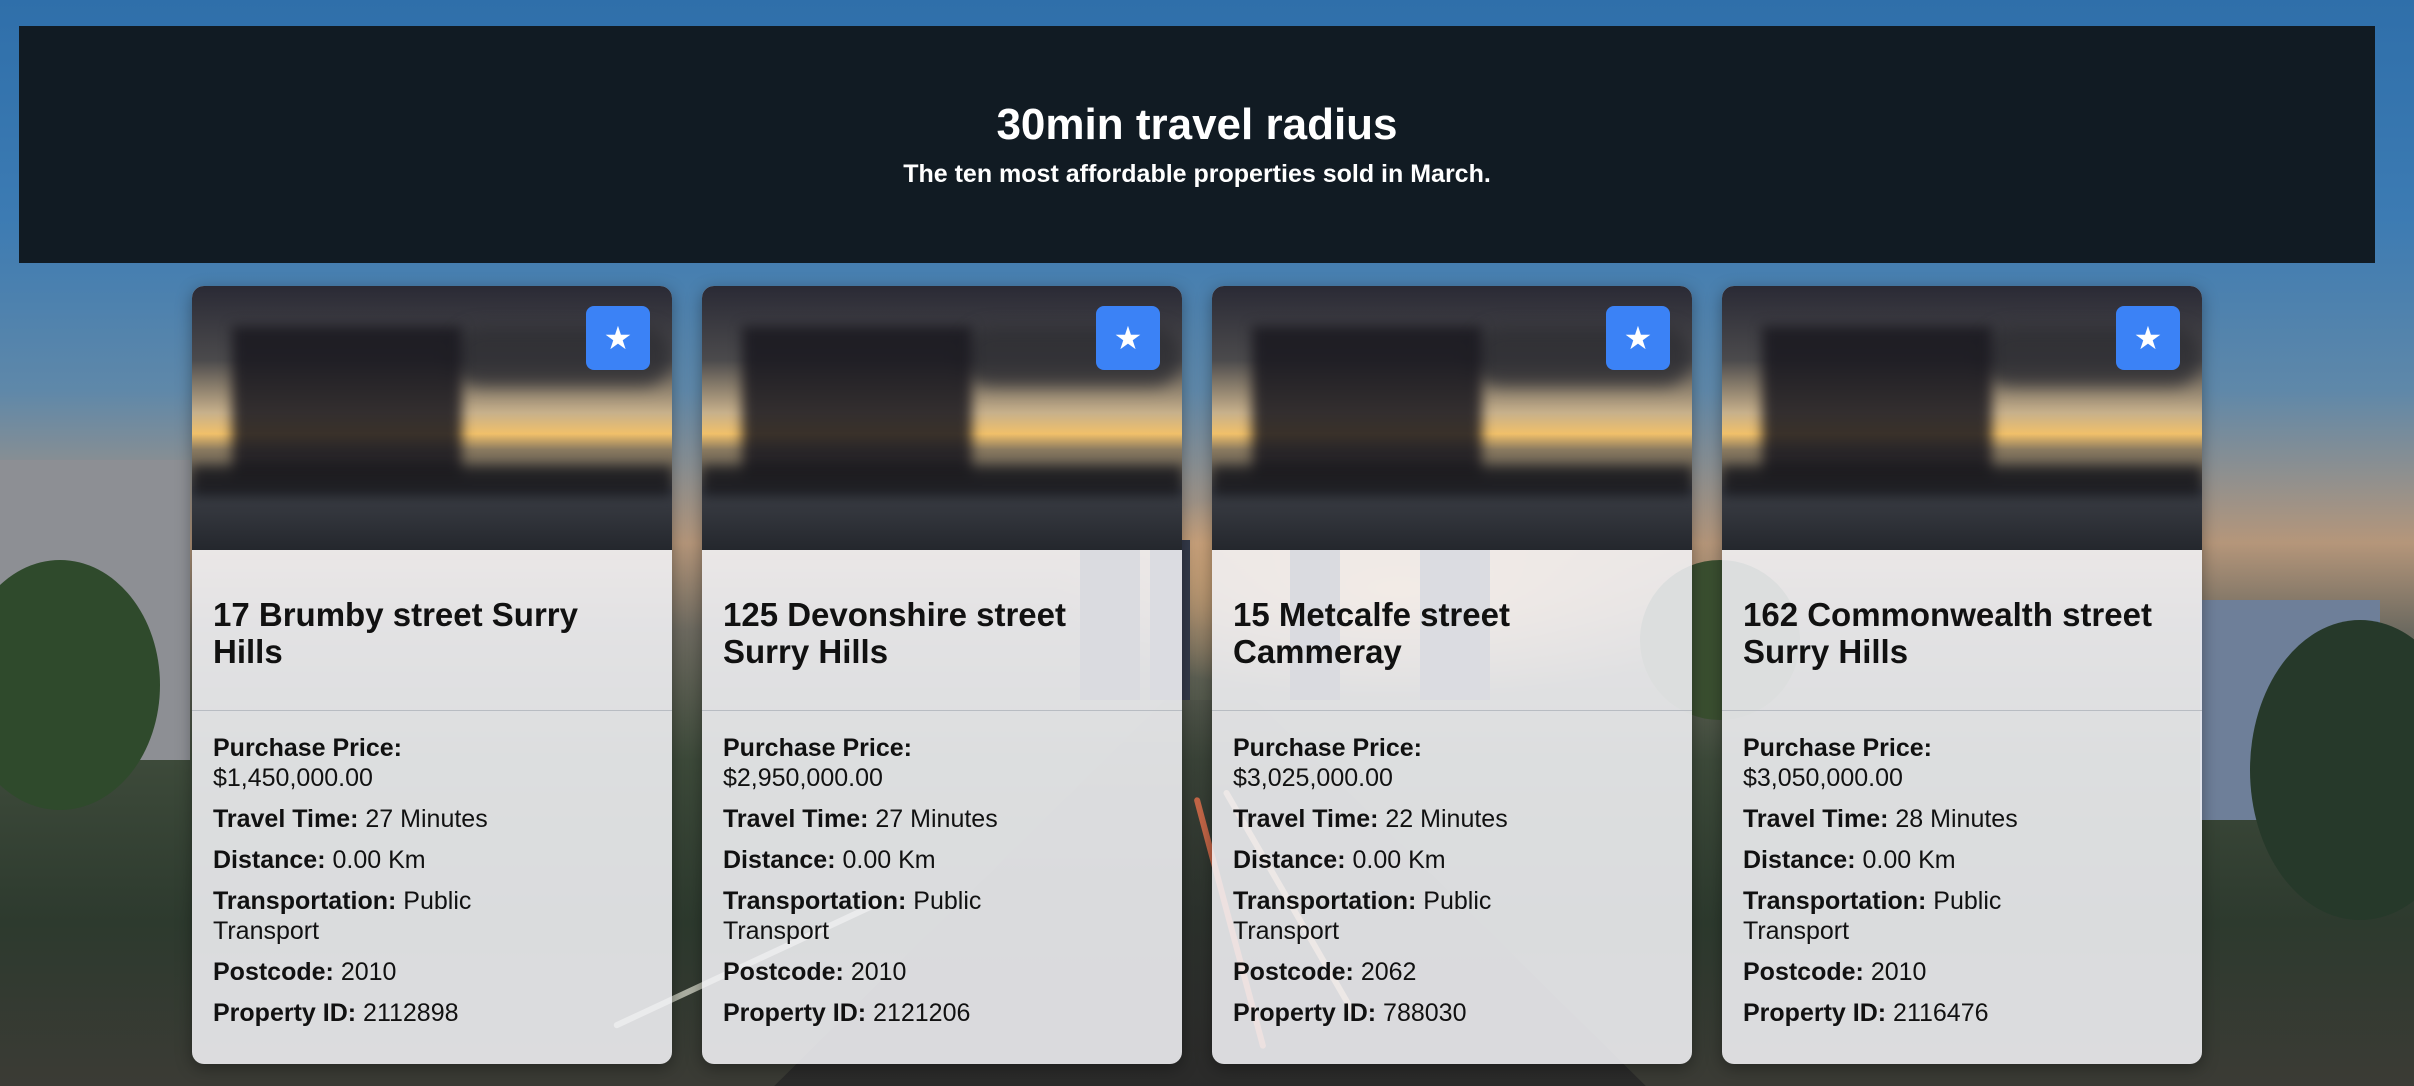 This screenshot has height=1086, width=2414. I want to click on property-id-row: Property ID: 2121206, so click(847, 1013).